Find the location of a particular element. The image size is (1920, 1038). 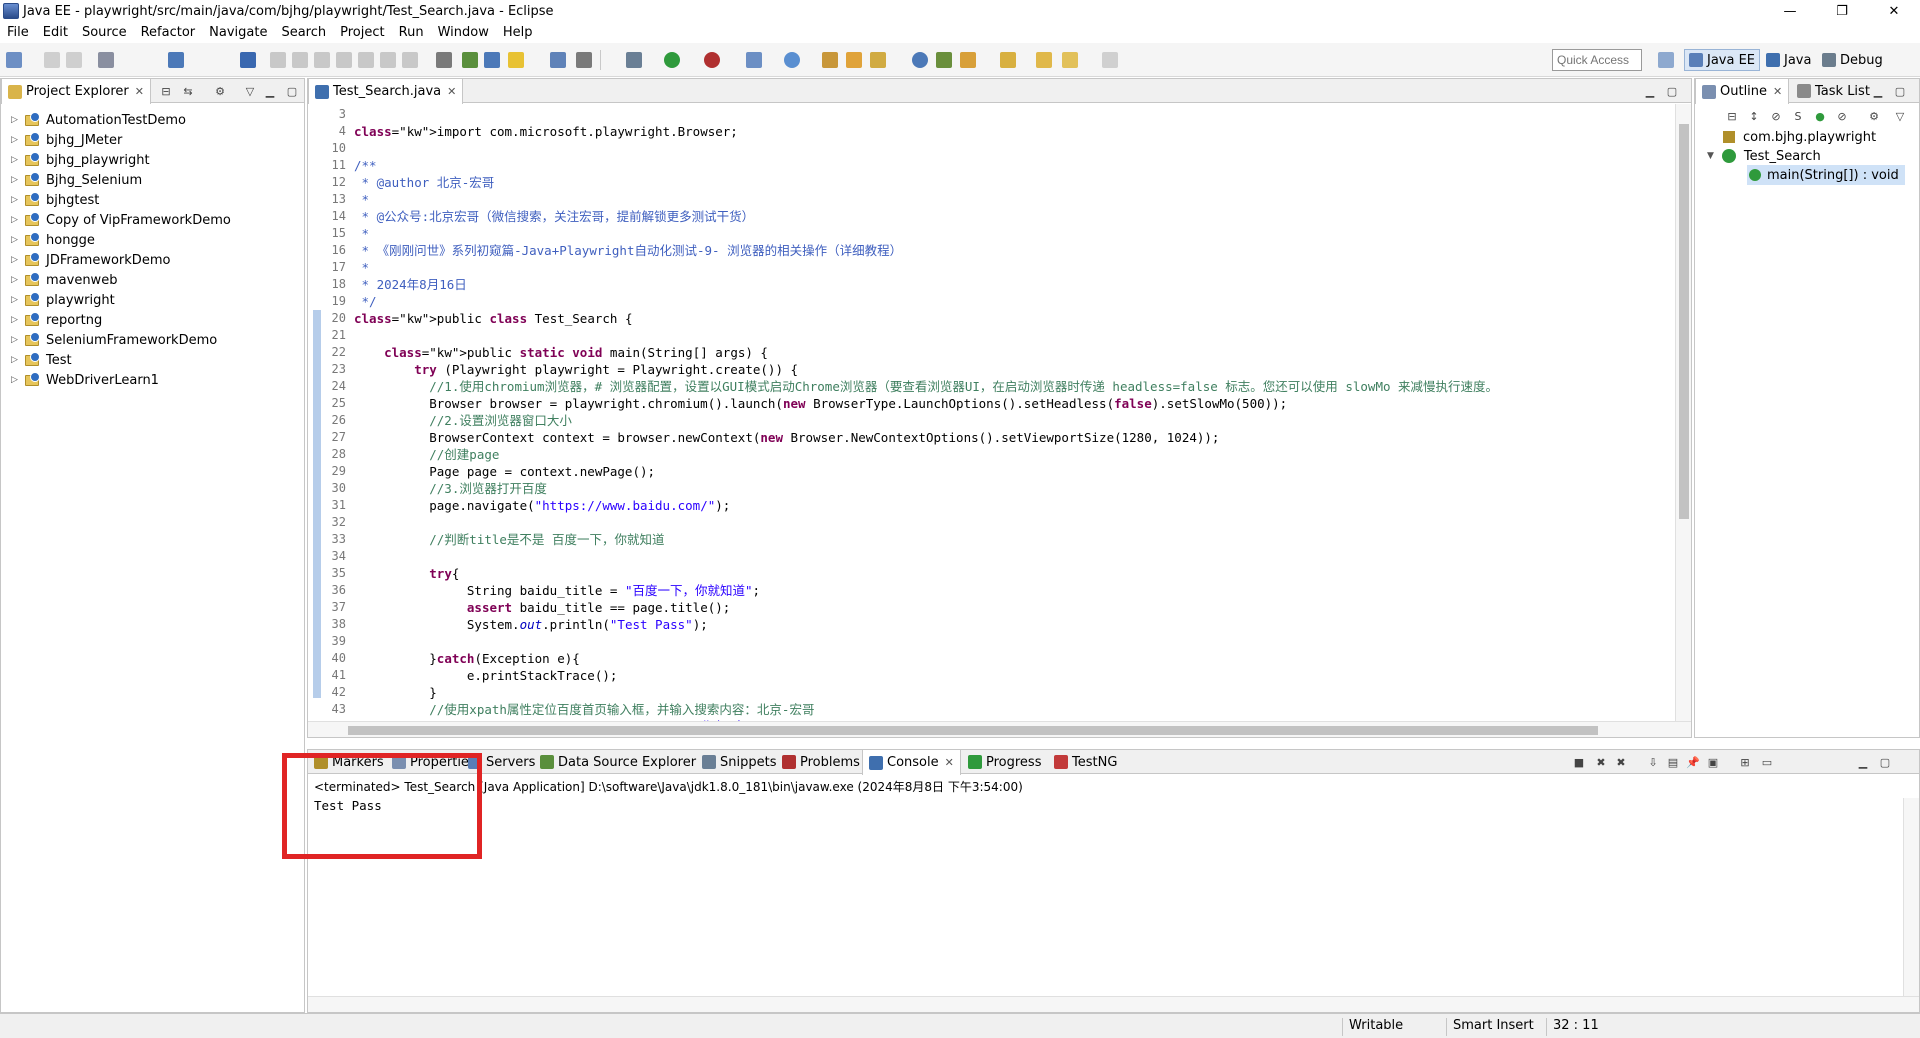

tab-console: Console ✕ is located at coordinates (911, 762).